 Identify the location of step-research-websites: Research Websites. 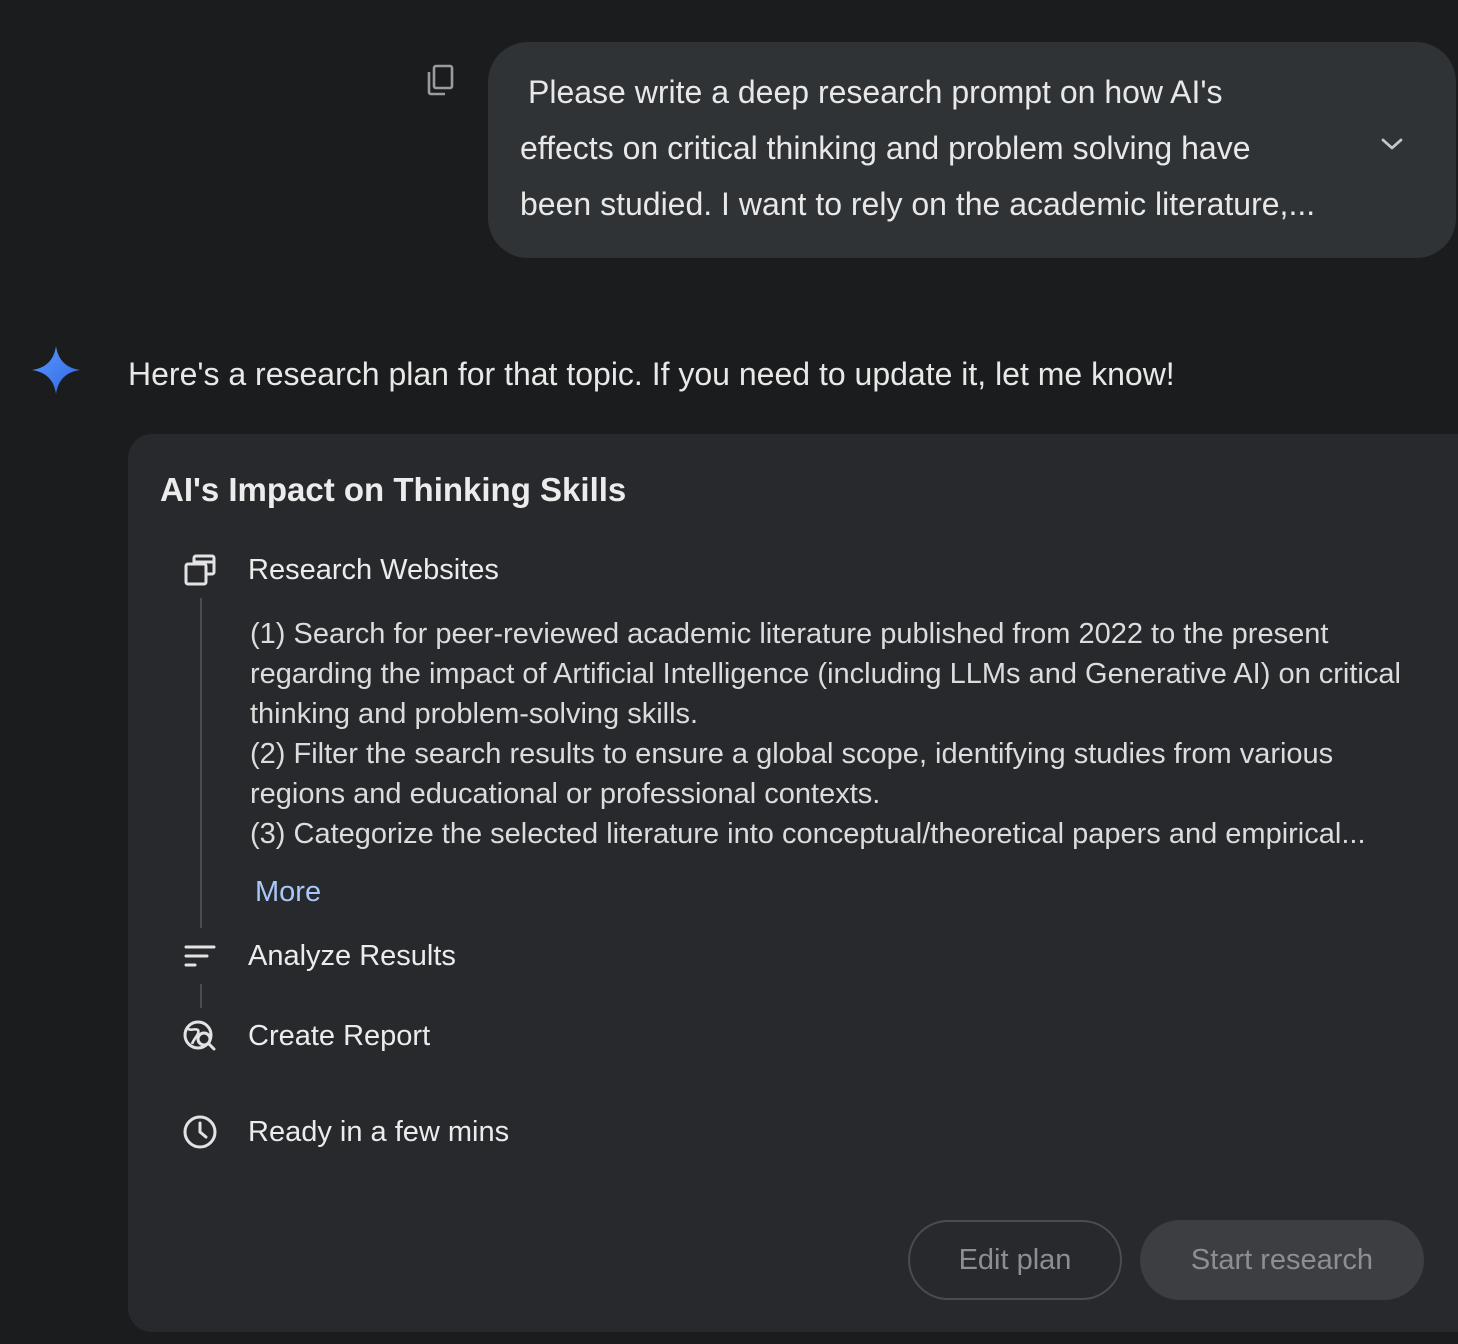
(373, 570).